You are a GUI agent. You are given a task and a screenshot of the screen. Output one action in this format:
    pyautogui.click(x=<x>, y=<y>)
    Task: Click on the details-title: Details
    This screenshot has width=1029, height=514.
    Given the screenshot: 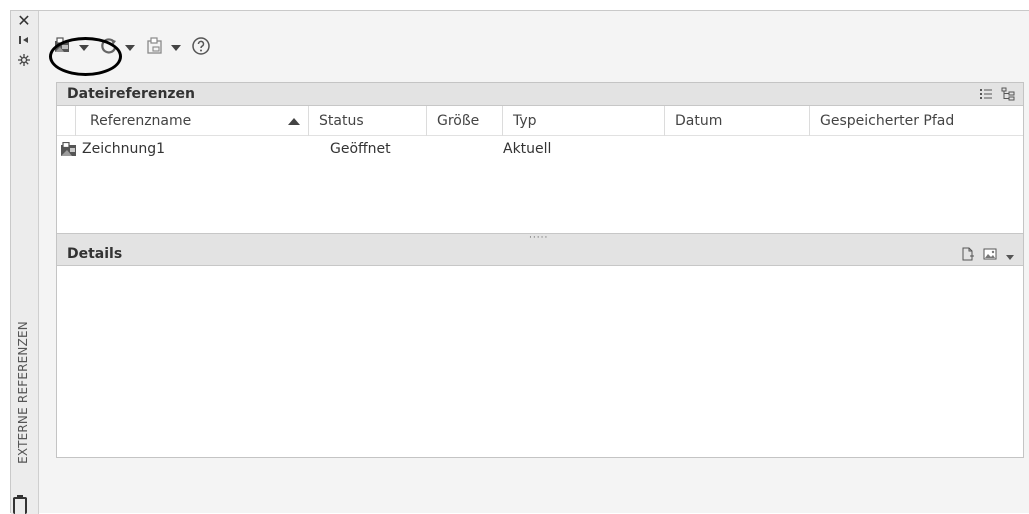 What is the action you would take?
    pyautogui.click(x=95, y=254)
    